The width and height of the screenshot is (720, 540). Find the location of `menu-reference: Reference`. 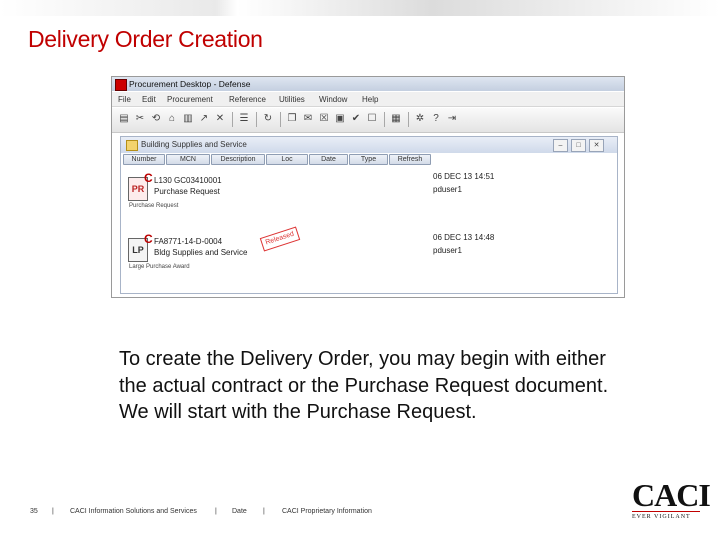

menu-reference: Reference is located at coordinates (247, 99).